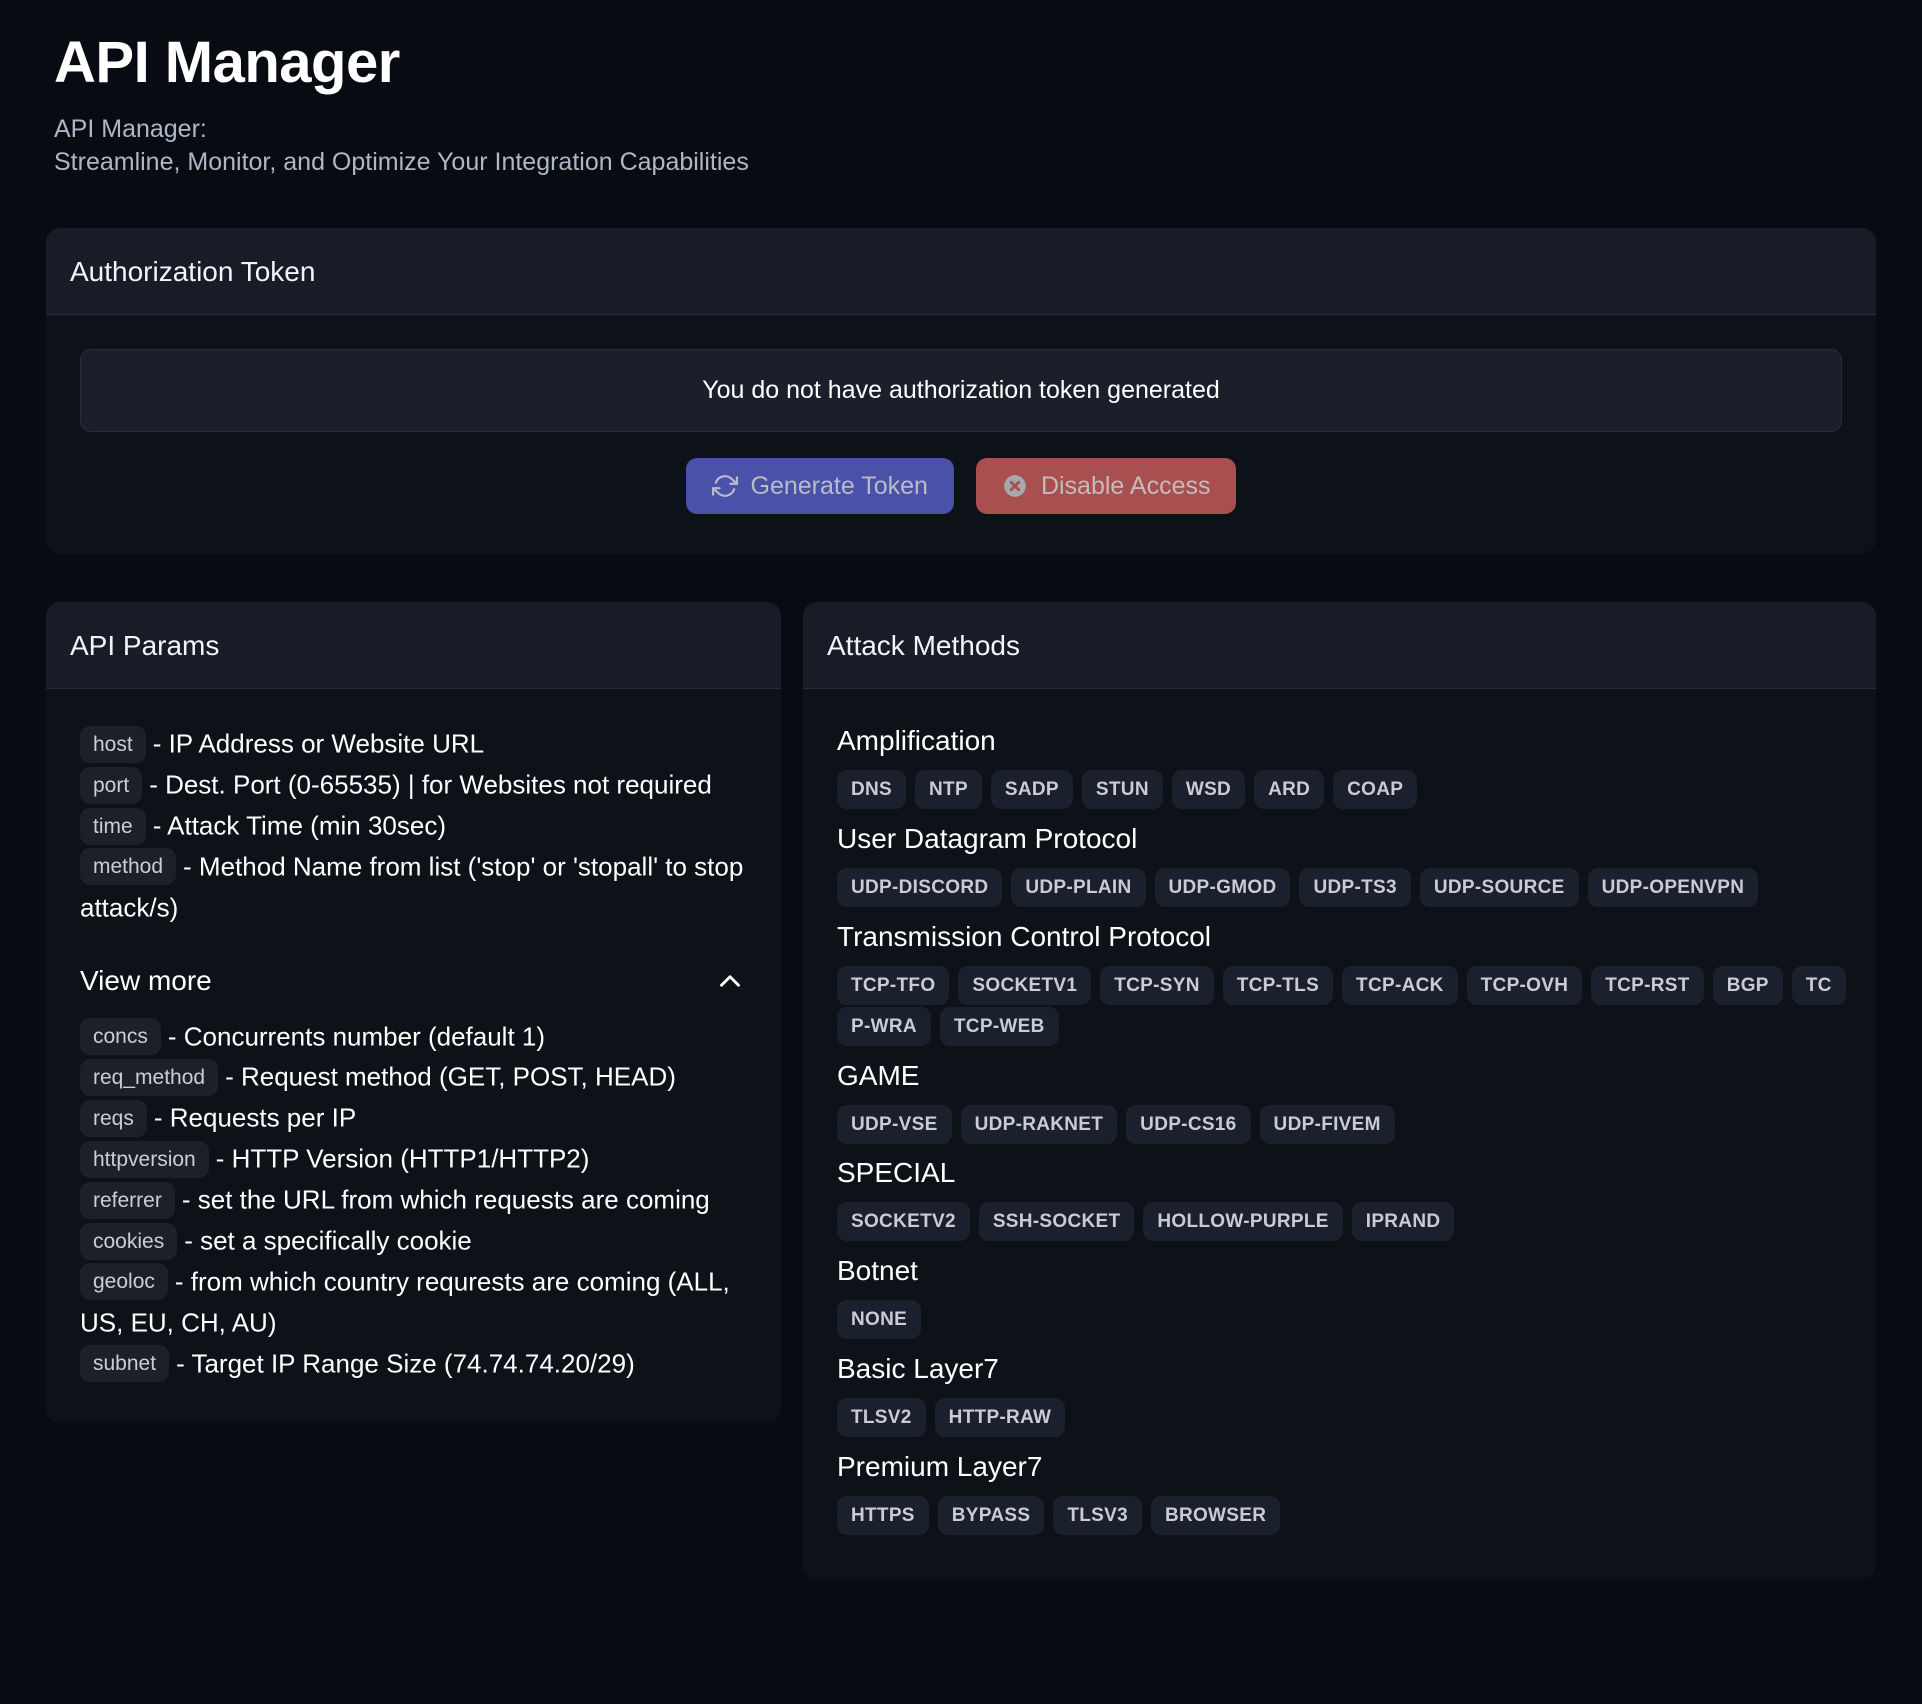  I want to click on attack-method-tag: STUN, so click(1122, 790).